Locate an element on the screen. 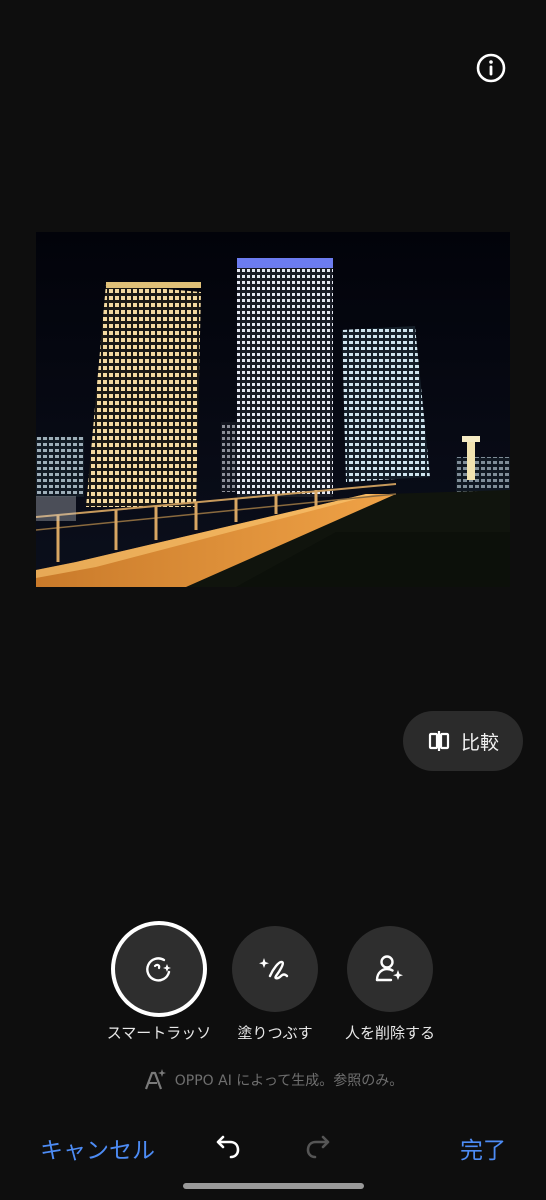 Image resolution: width=546 pixels, height=1200 pixels. done-button: 完了 is located at coordinates (483, 1148).